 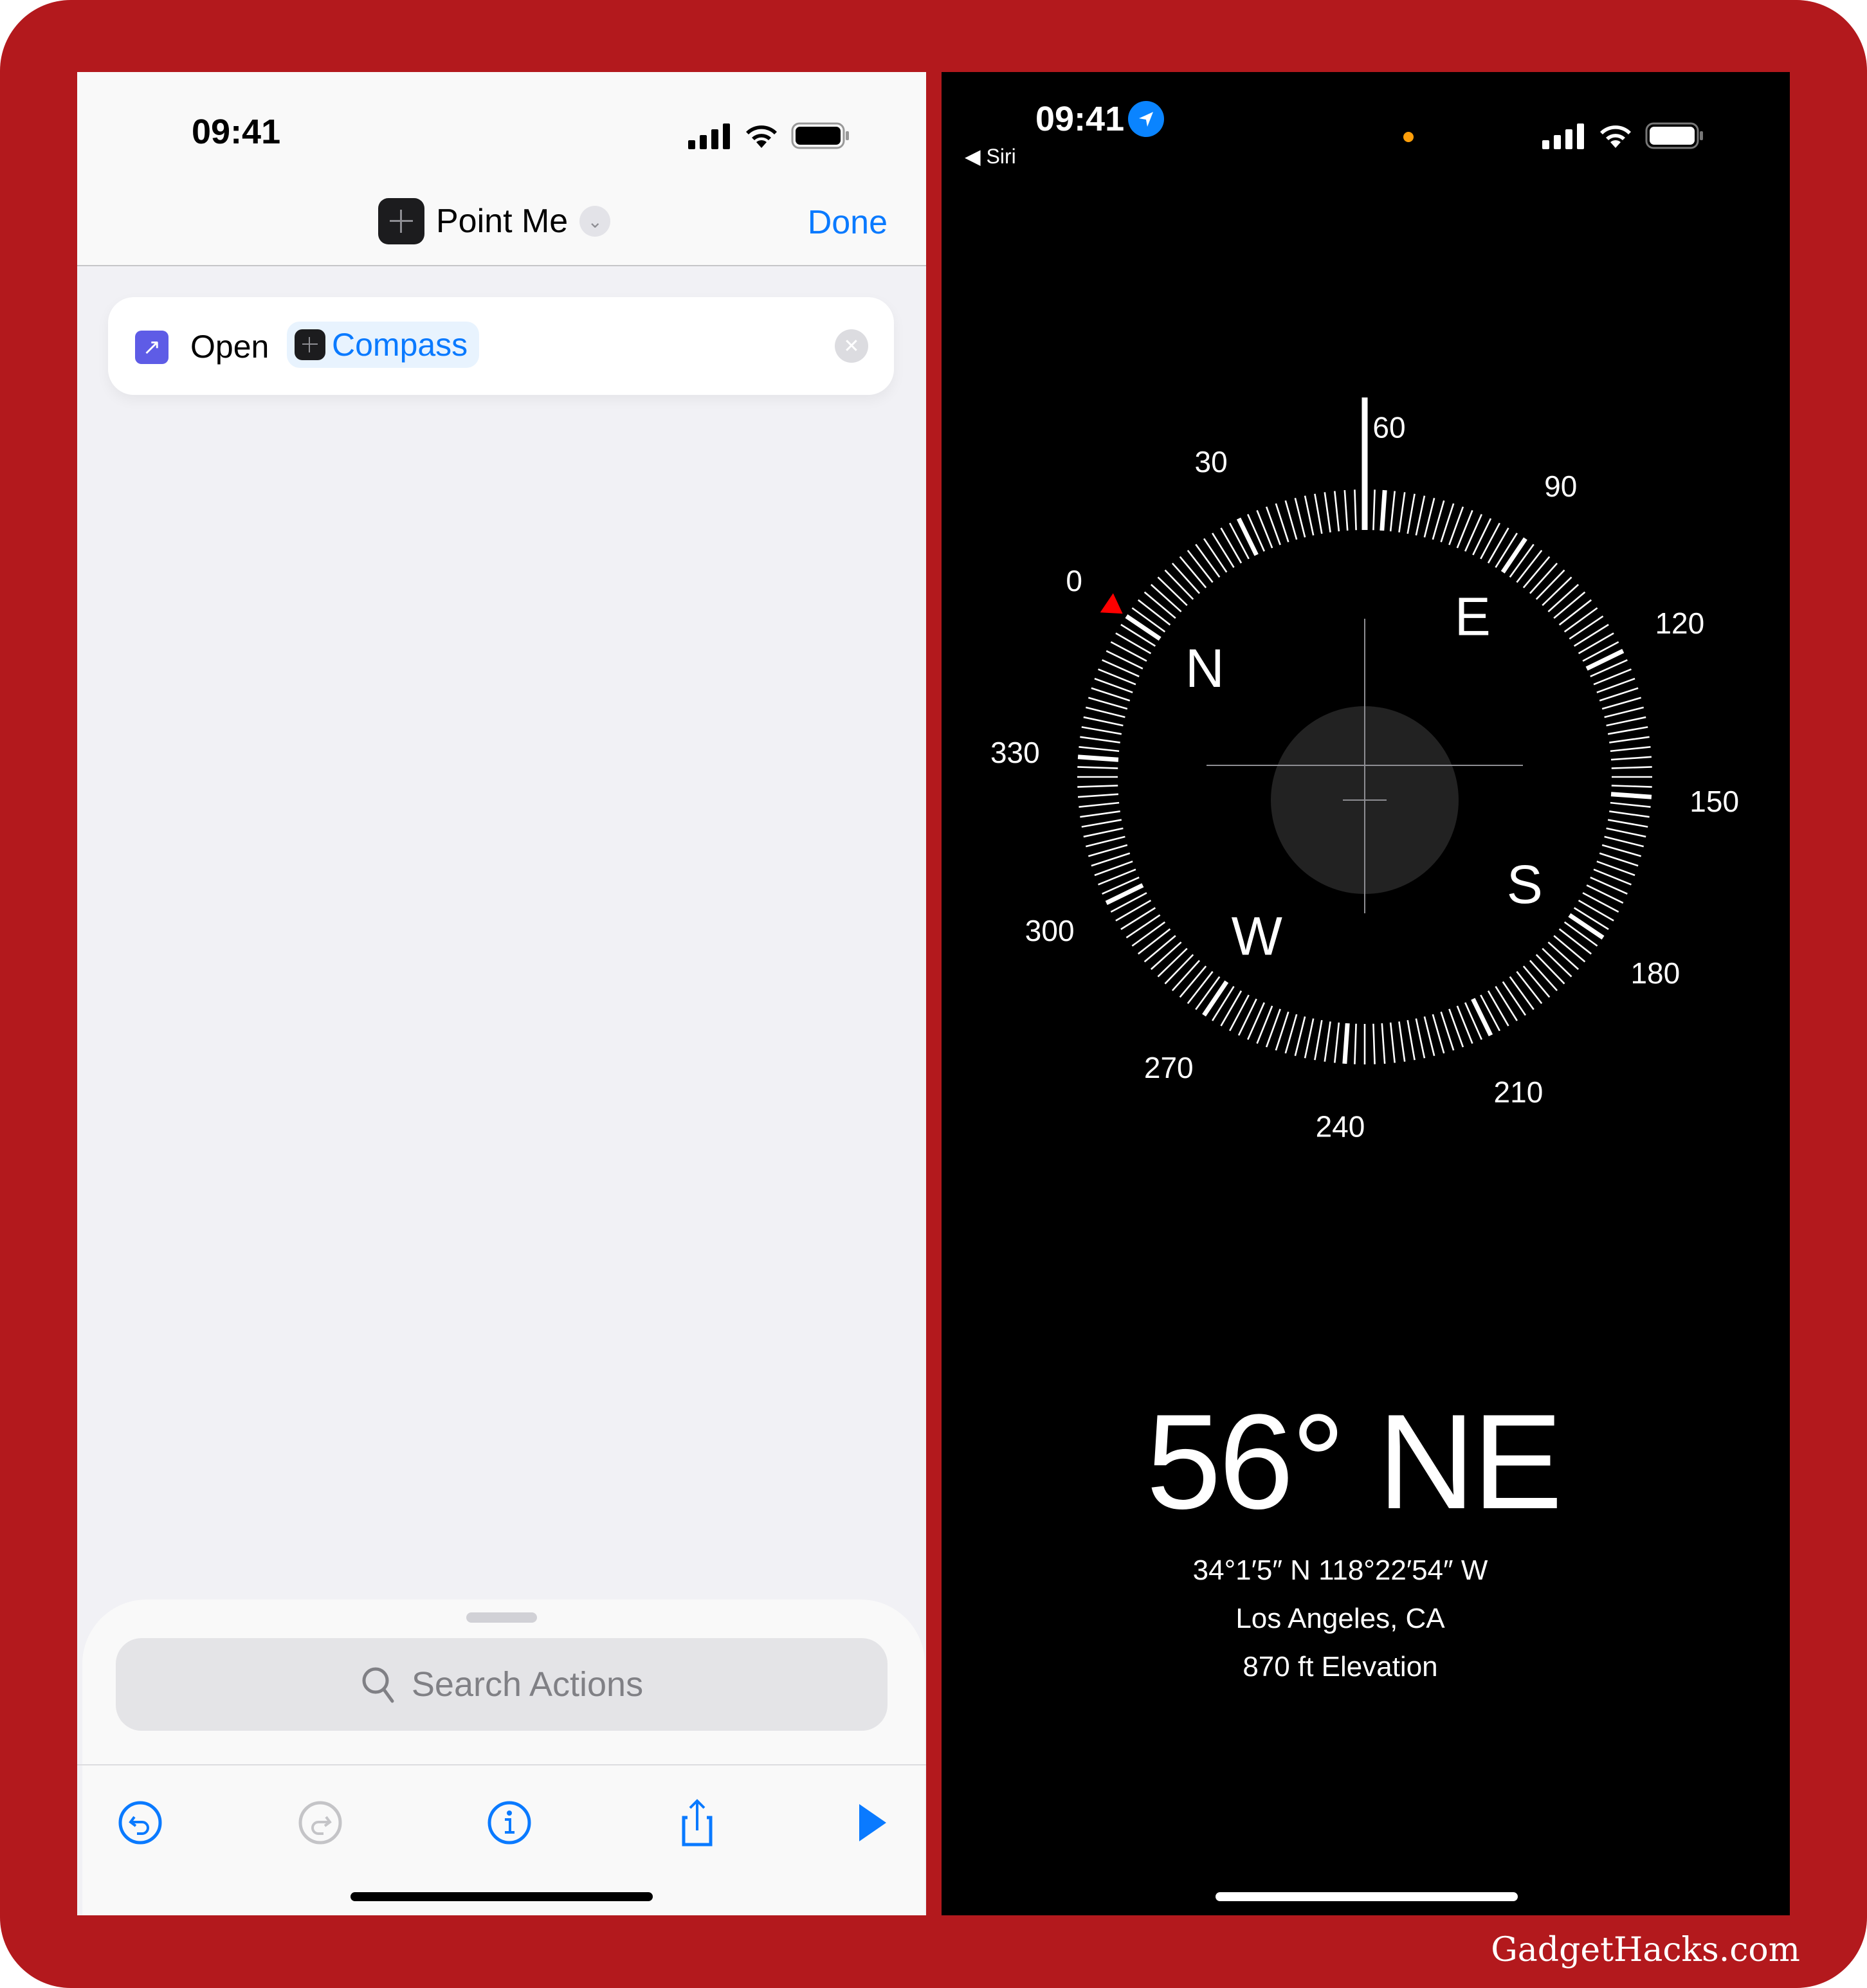 What do you see at coordinates (1205, 668) in the screenshot?
I see `cardinal-label-n: N` at bounding box center [1205, 668].